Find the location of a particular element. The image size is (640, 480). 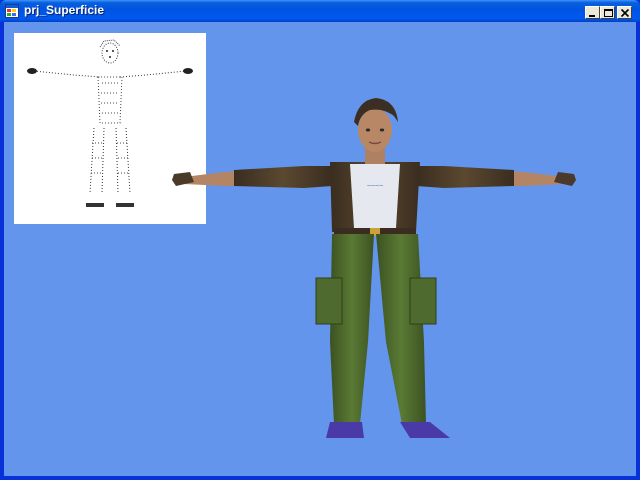

window-title: prj_Superficie is located at coordinates (64, 10).